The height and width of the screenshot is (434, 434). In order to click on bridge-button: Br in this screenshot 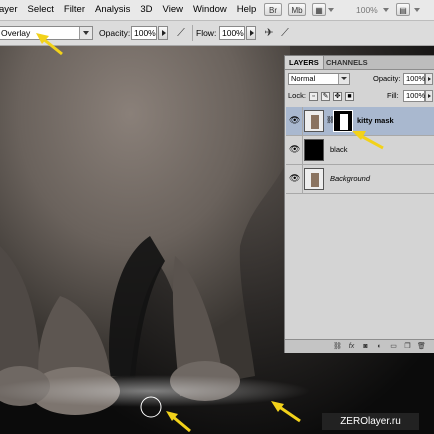, I will do `click(273, 9)`.